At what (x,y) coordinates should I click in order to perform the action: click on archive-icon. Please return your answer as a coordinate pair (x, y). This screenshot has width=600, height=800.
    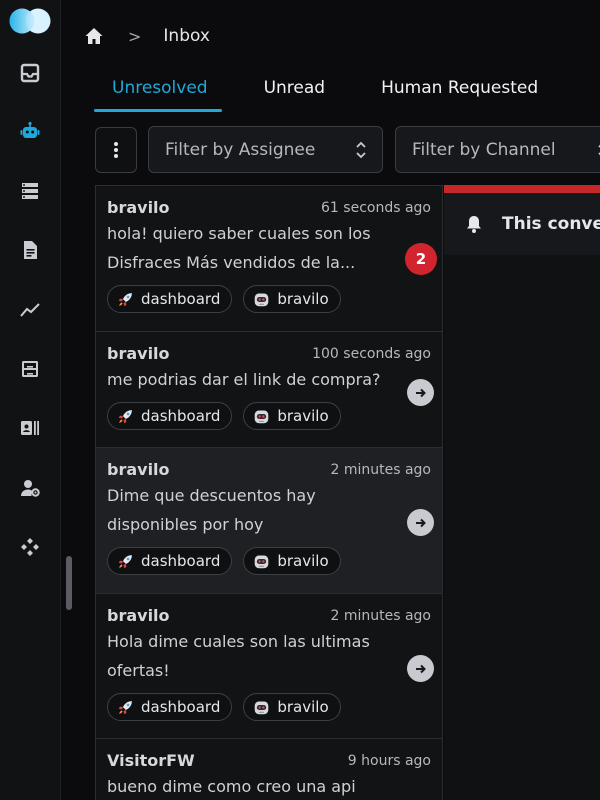
    Looking at the image, I should click on (30, 369).